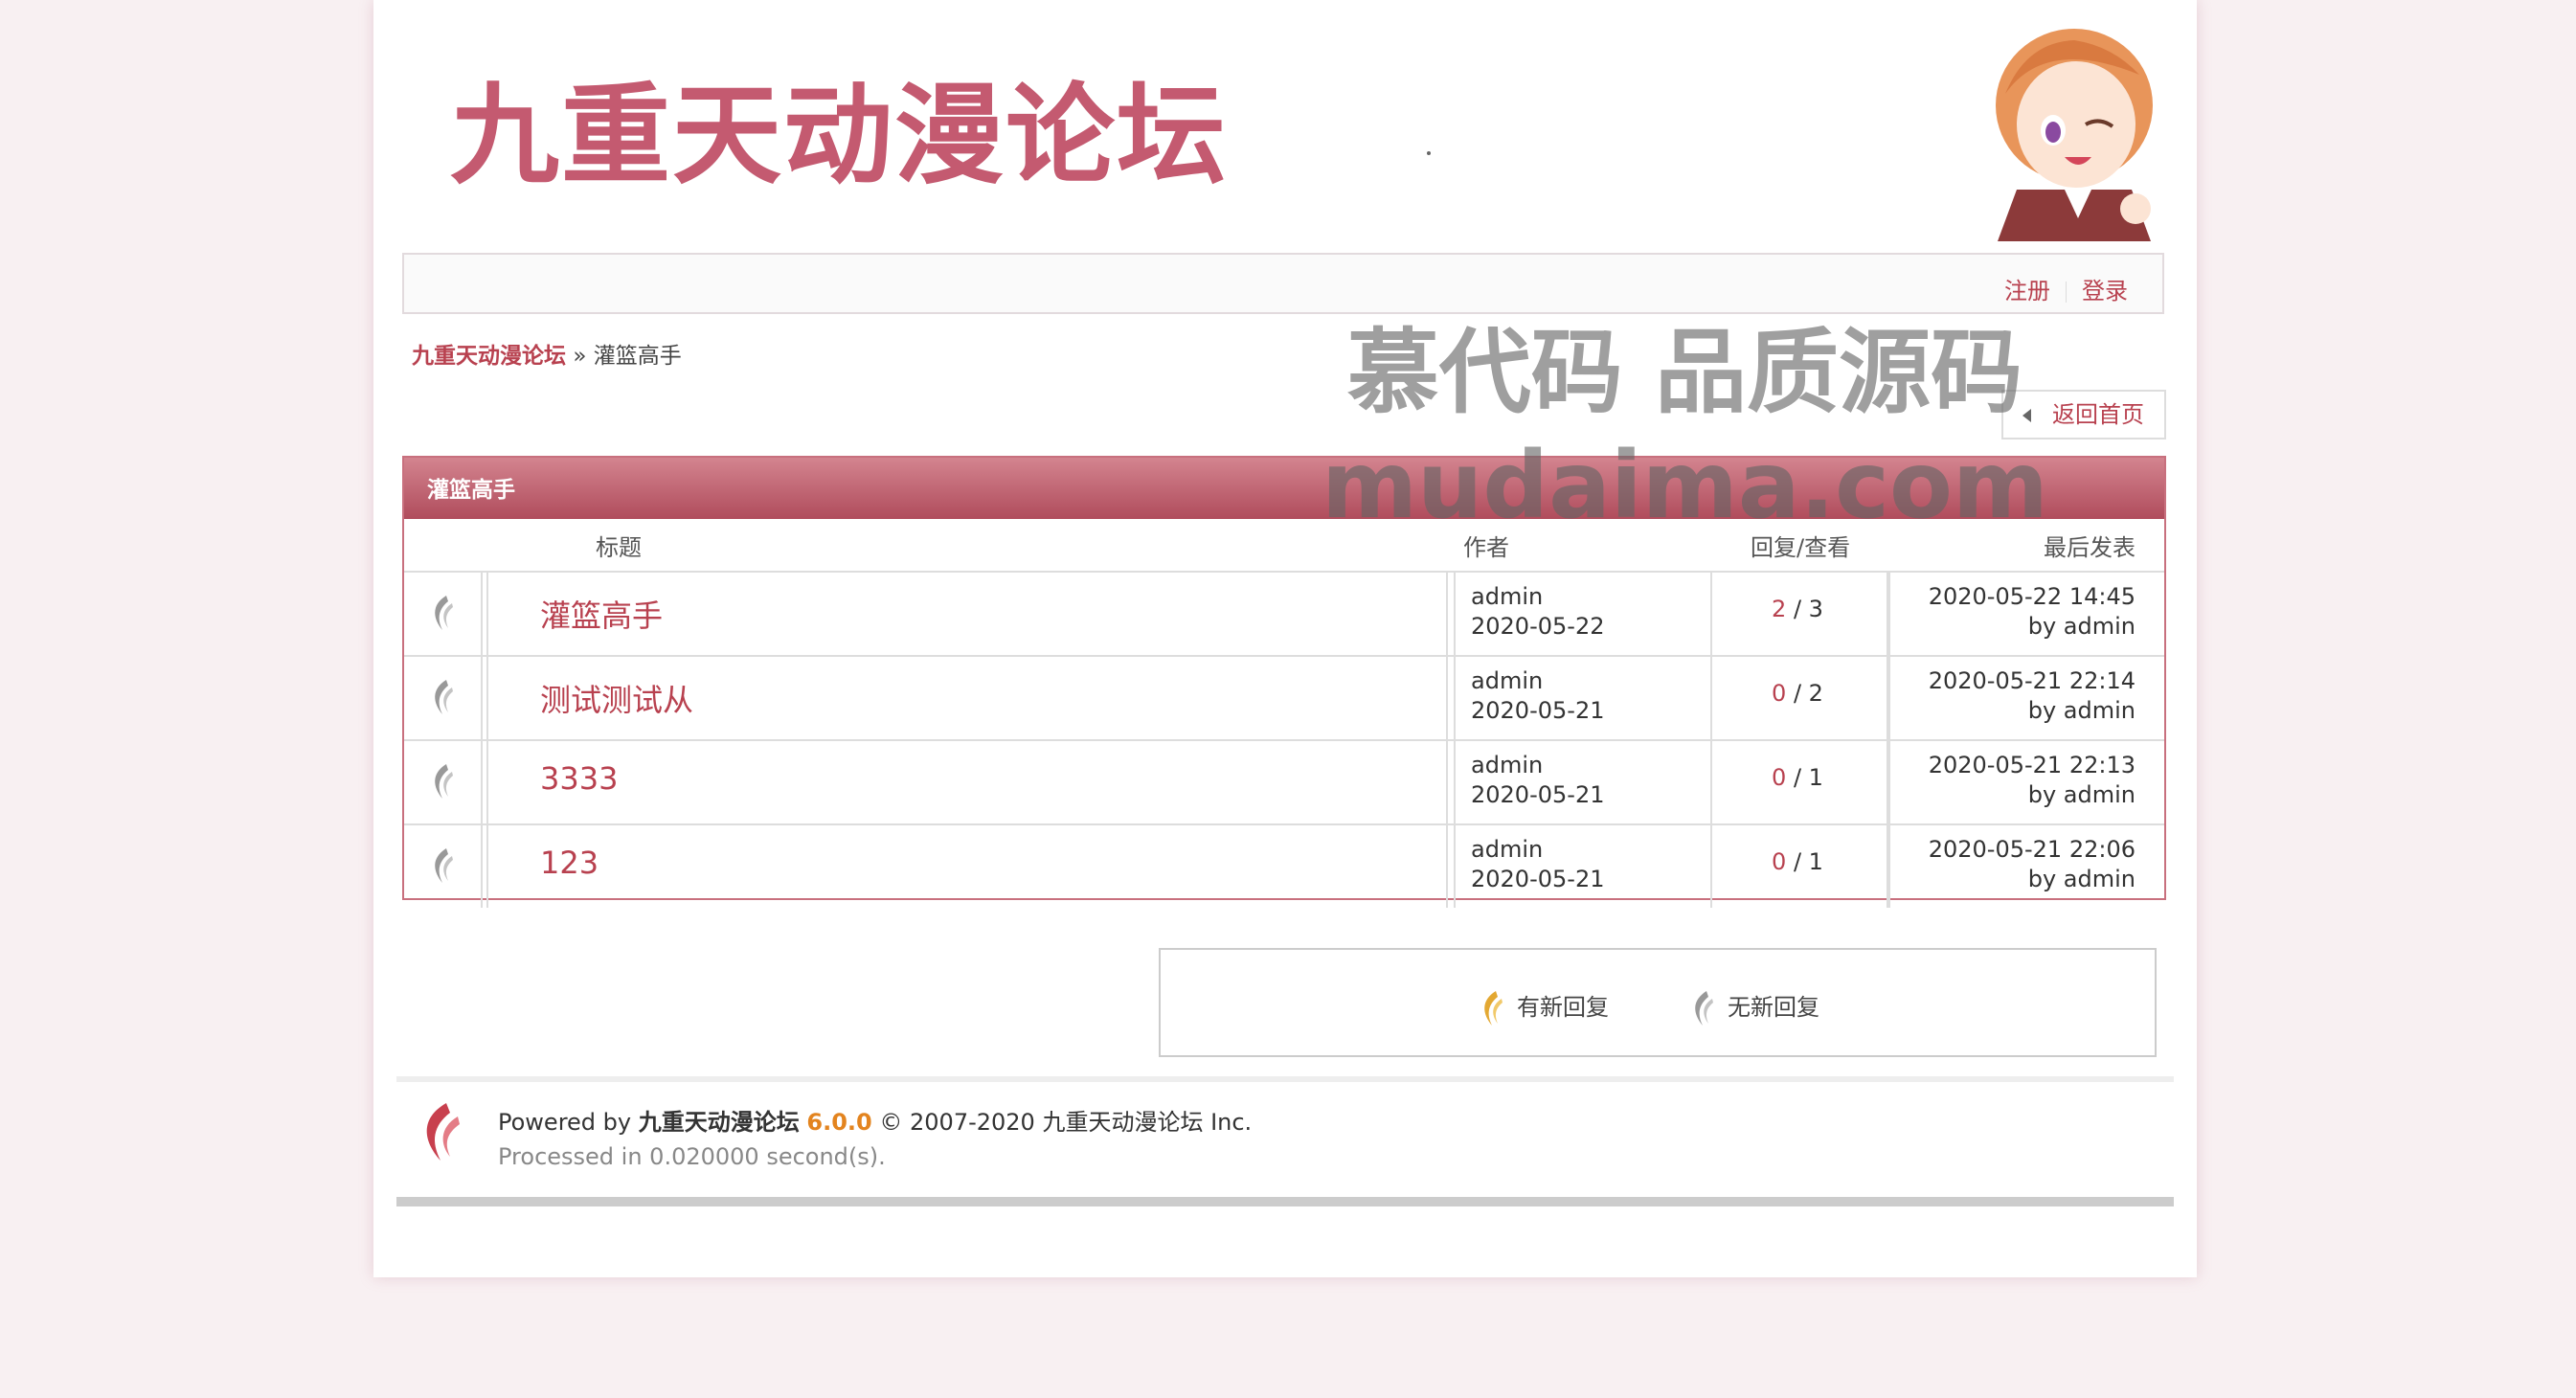 The height and width of the screenshot is (1398, 2576). Describe the element at coordinates (2032, 850) in the screenshot. I see `last-post-time-link: 2020-05-21 22:06` at that location.